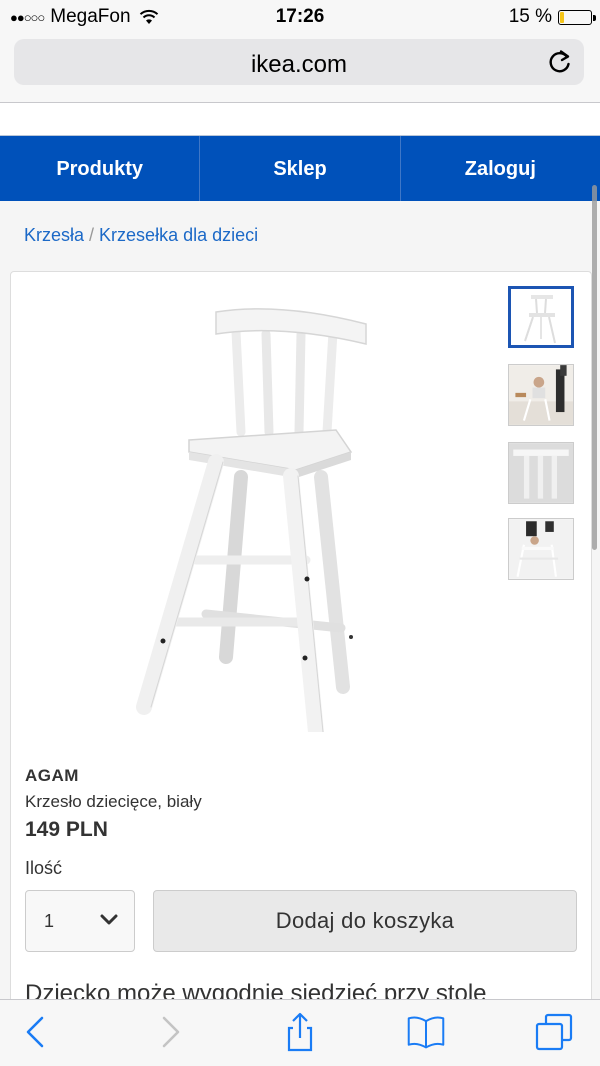 This screenshot has width=600, height=1066. Describe the element at coordinates (168, 1032) in the screenshot. I see `forward-icon` at that location.